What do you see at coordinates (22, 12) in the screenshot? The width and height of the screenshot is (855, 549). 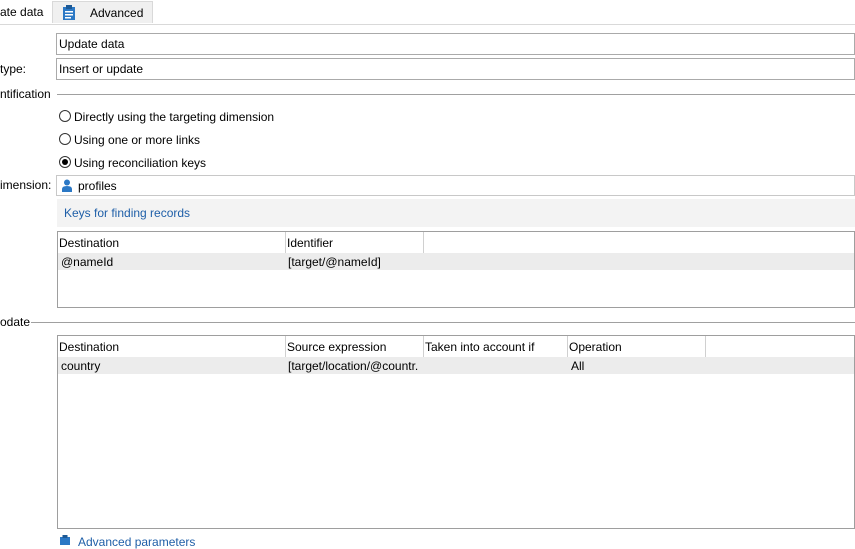 I see `tab-update-data-label: ate data` at bounding box center [22, 12].